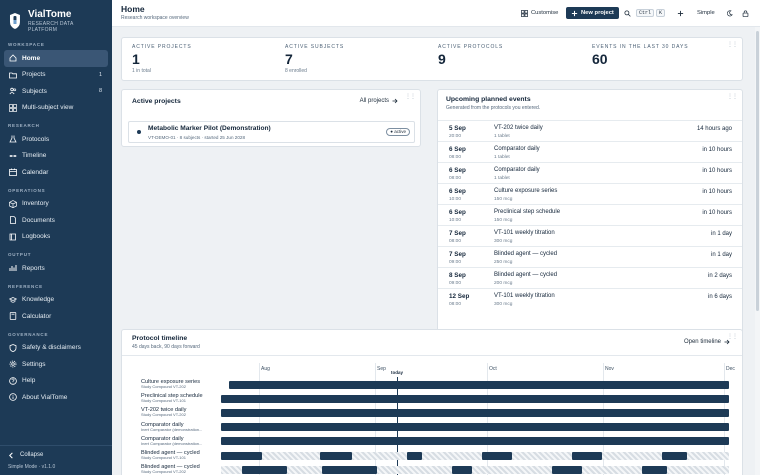 This screenshot has height=475, width=760. Describe the element at coordinates (592, 13) in the screenshot. I see `new-project-button: New project` at that location.